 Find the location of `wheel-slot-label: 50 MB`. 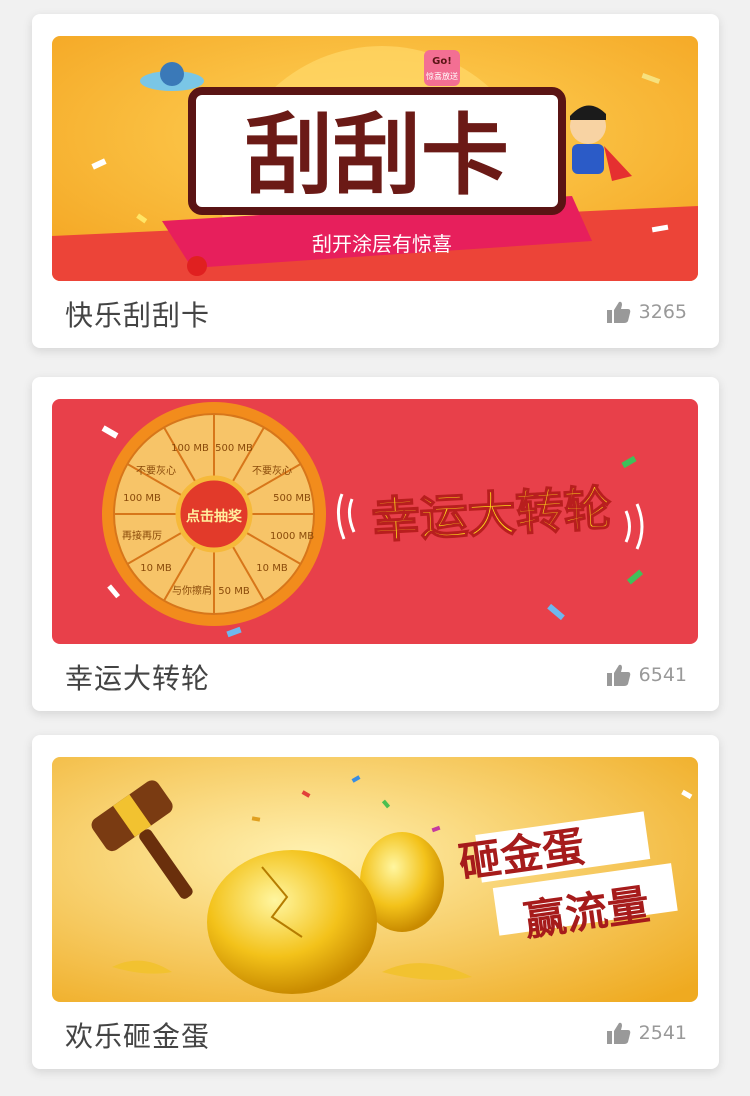

wheel-slot-label: 50 MB is located at coordinates (234, 591).